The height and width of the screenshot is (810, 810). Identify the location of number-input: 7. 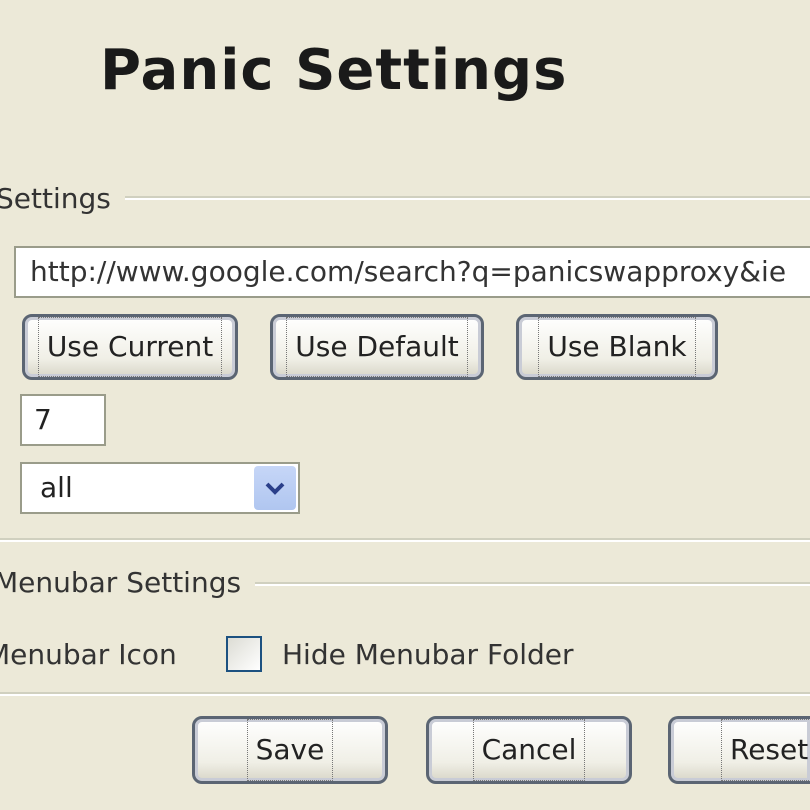
(63, 420).